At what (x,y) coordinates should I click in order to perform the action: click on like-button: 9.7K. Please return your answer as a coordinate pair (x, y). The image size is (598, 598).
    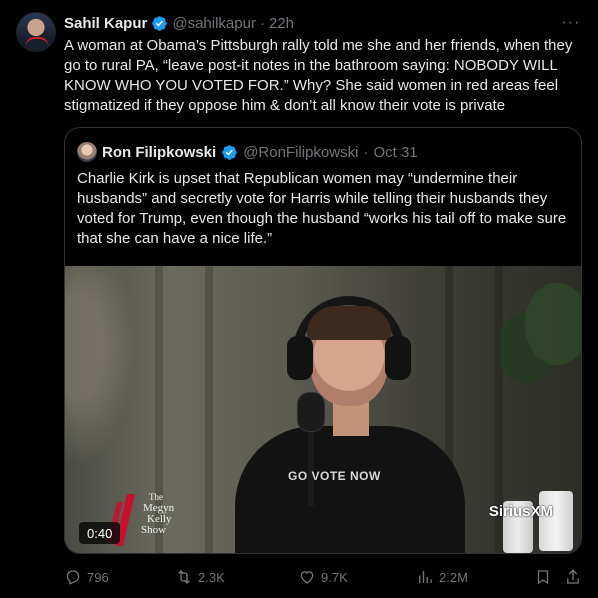
    Looking at the image, I should click on (323, 577).